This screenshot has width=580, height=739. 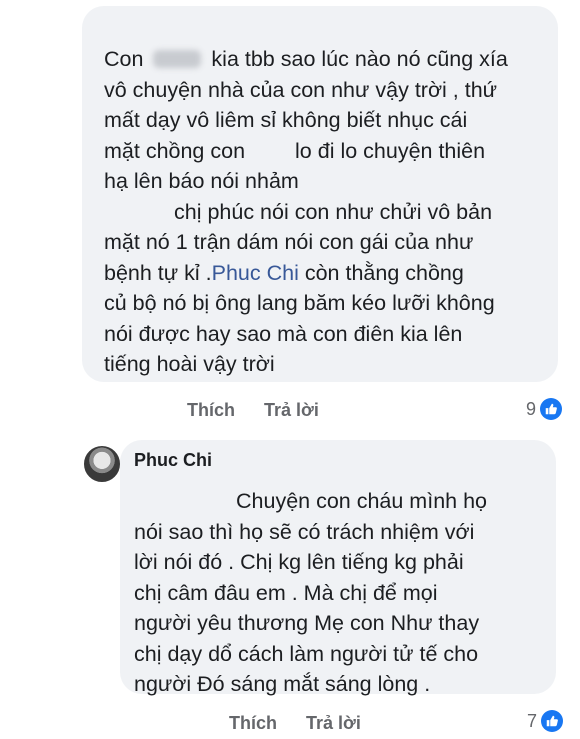 What do you see at coordinates (381, 272) in the screenshot?
I see `comment-text: còn thằng chồng` at bounding box center [381, 272].